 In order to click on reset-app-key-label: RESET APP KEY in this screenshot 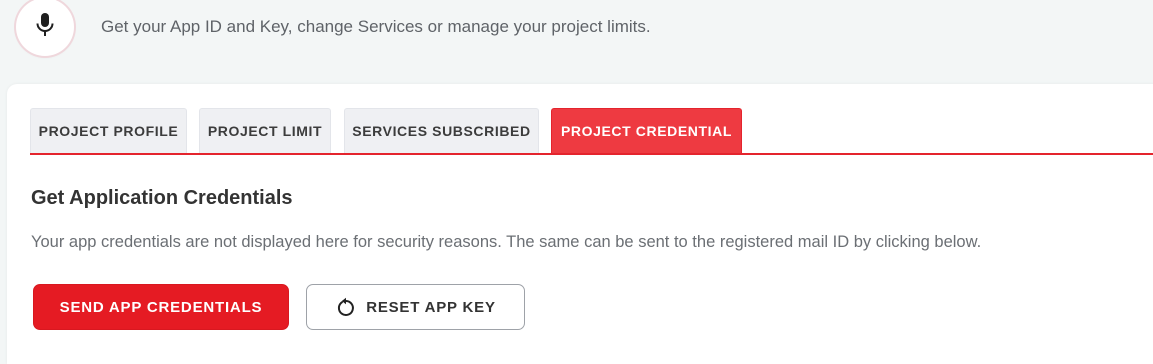, I will do `click(431, 307)`.